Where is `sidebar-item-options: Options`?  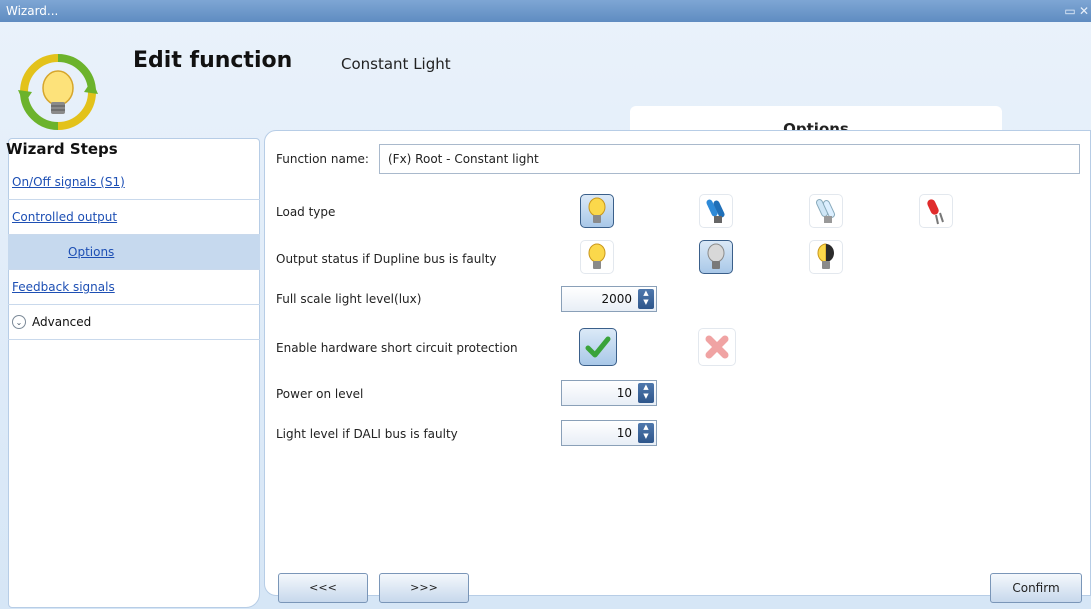
sidebar-item-options: Options is located at coordinates (134, 252).